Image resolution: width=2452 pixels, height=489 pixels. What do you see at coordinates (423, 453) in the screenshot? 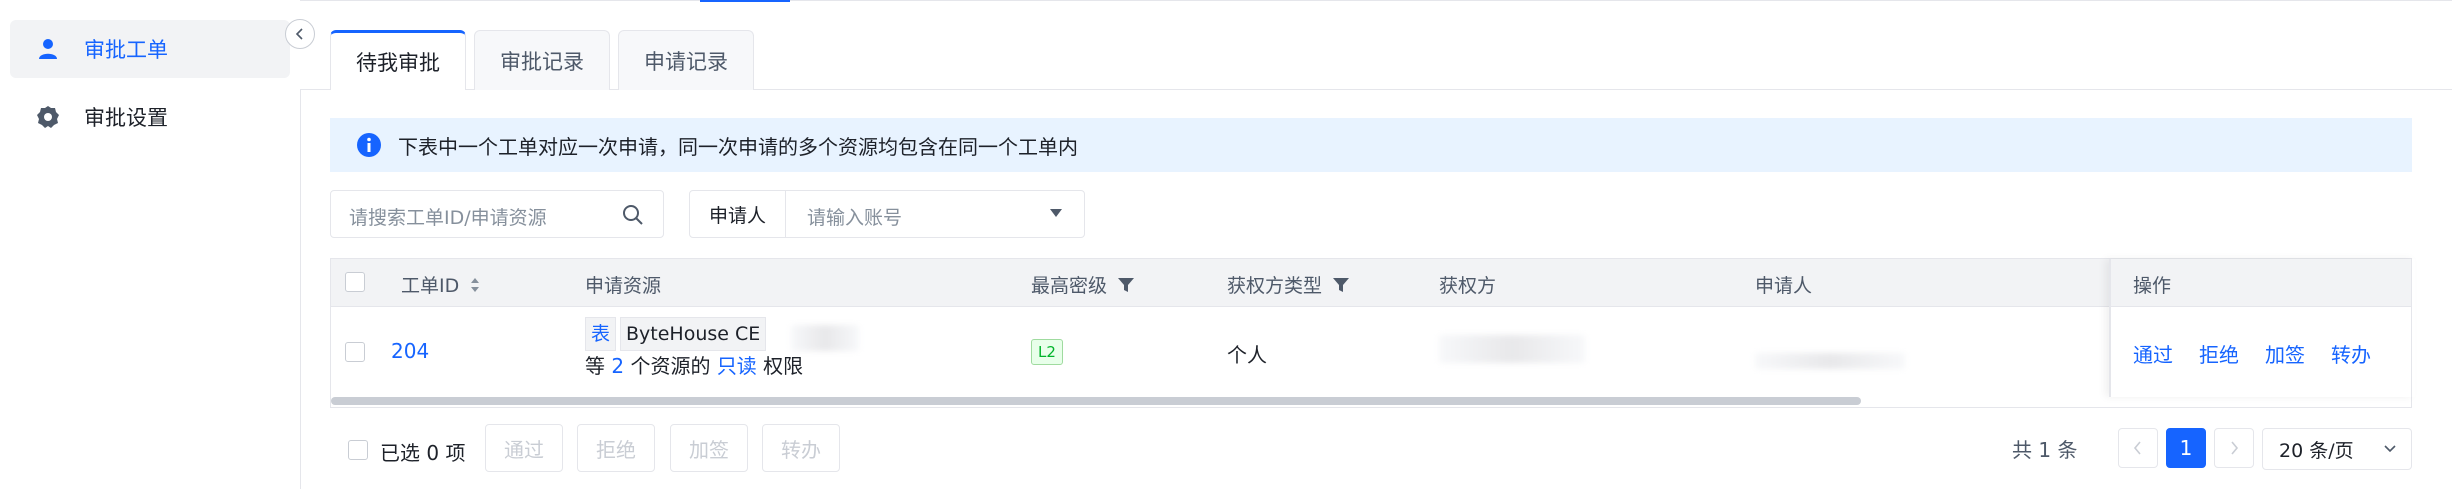
I see `selected-count: 已选 0 项` at bounding box center [423, 453].